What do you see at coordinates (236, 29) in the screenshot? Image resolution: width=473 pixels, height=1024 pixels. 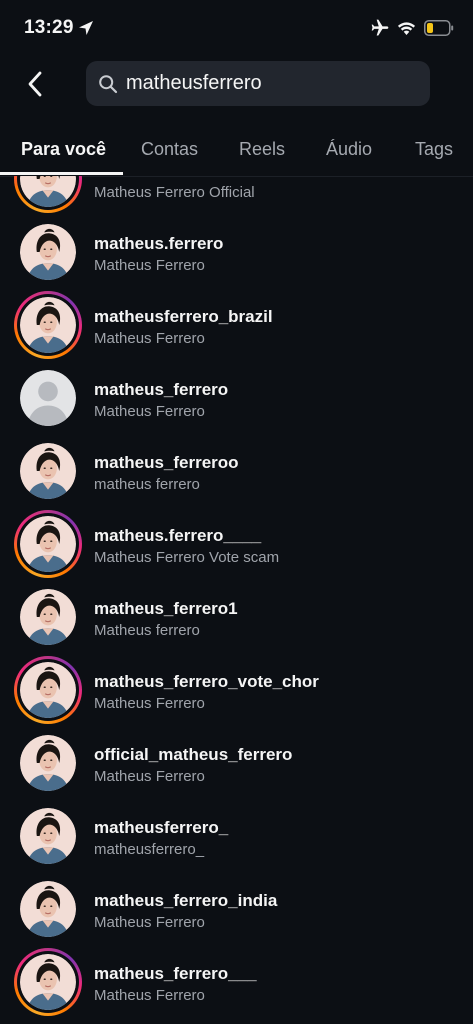 I see `status-bar: 13:29` at bounding box center [236, 29].